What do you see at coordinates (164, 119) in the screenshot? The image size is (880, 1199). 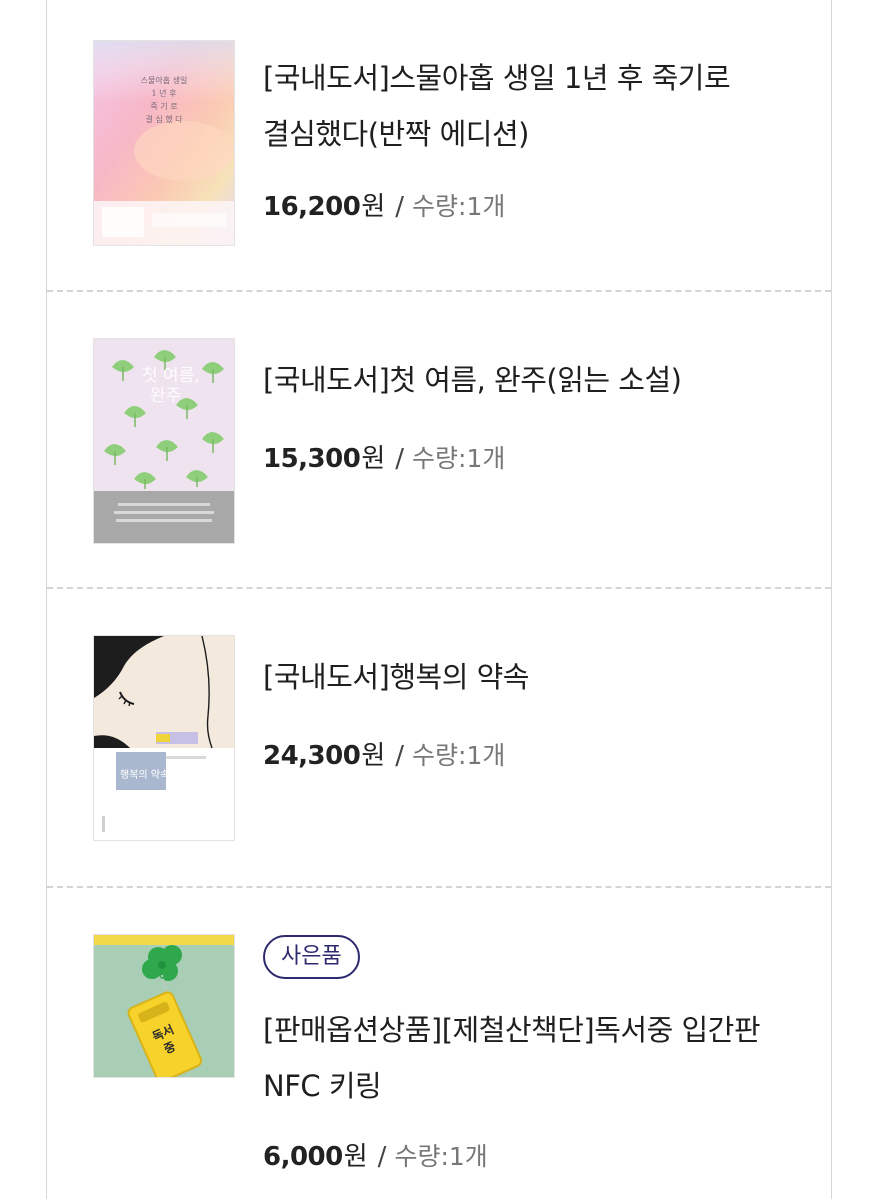 I see `svg-text: 결 심 했 다` at bounding box center [164, 119].